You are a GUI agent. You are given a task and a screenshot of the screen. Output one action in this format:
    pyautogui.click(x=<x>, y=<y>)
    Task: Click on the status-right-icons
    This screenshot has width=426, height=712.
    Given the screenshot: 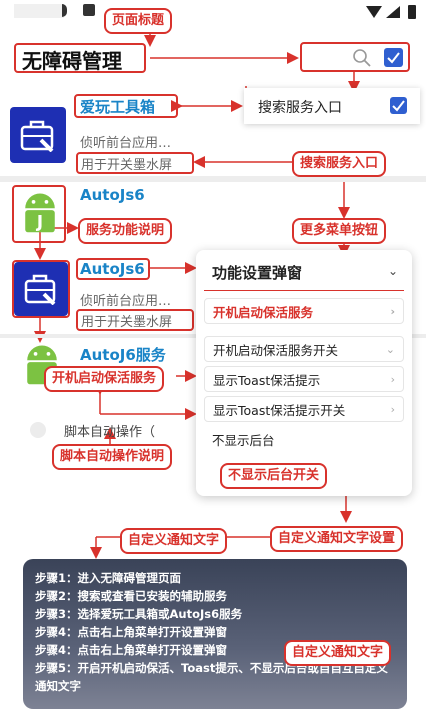 What is the action you would take?
    pyautogui.click(x=391, y=12)
    